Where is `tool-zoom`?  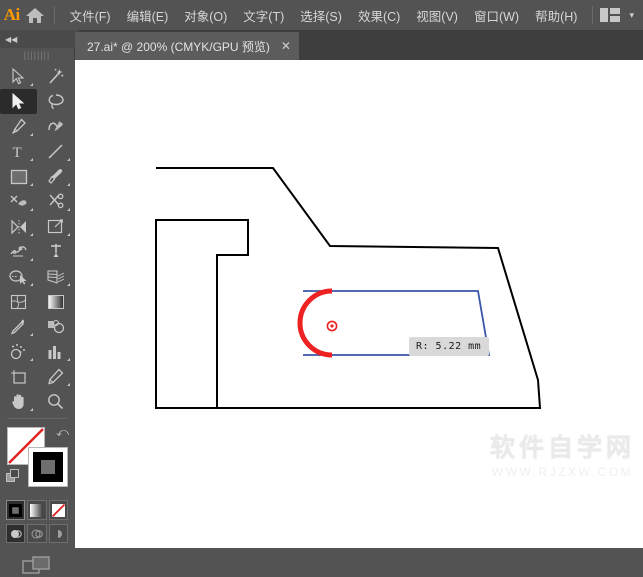 tool-zoom is located at coordinates (55, 401).